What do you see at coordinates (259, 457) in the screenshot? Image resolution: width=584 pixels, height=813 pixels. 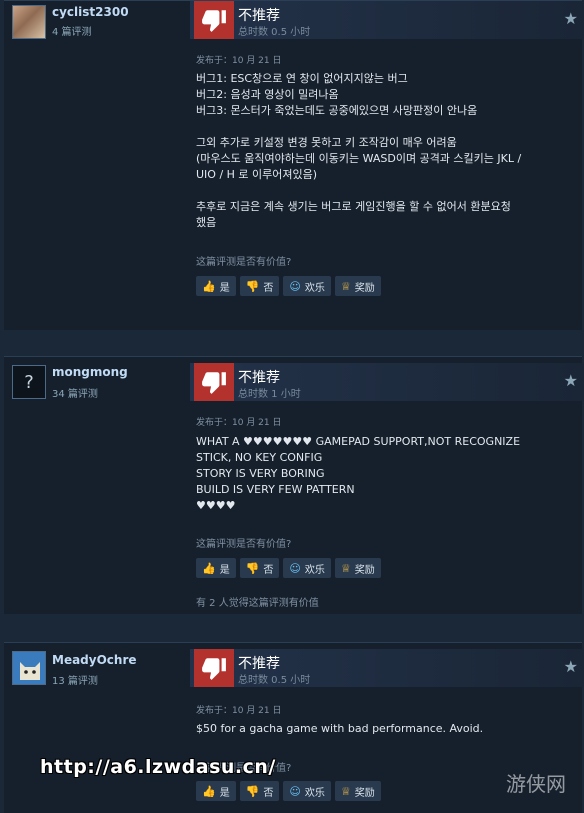 I see `review-line: STICK, NO KEY CONFIG` at bounding box center [259, 457].